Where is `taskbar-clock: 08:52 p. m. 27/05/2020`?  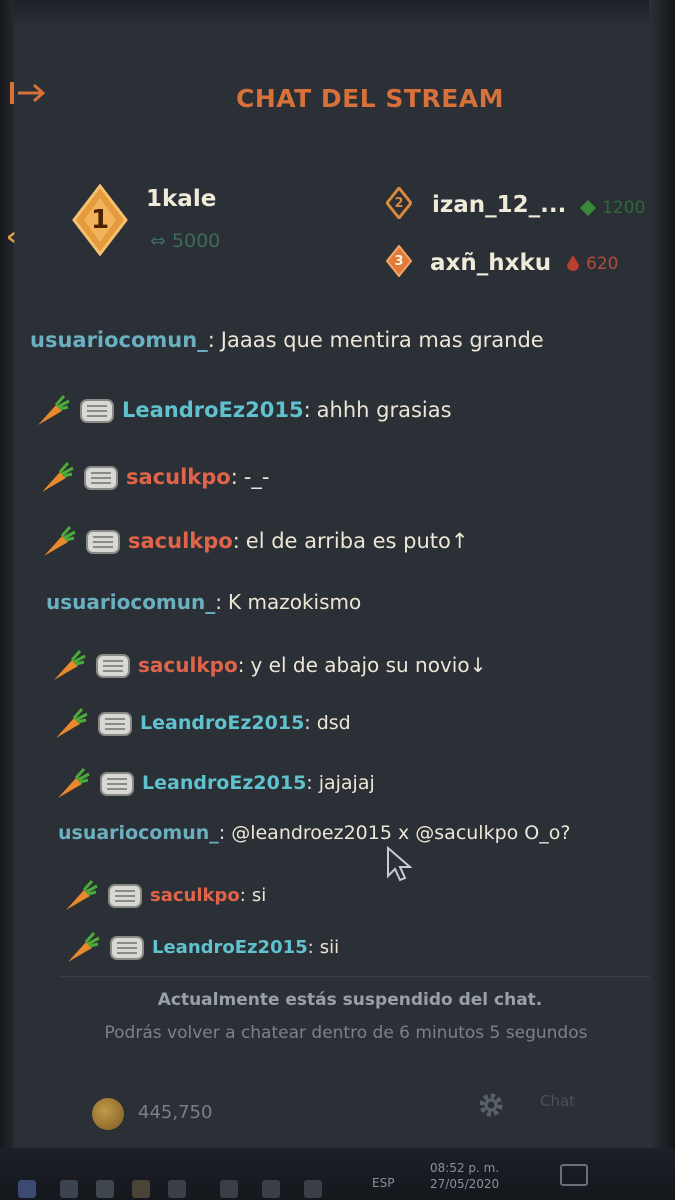
taskbar-clock: 08:52 p. m. 27/05/2020 is located at coordinates (464, 1176).